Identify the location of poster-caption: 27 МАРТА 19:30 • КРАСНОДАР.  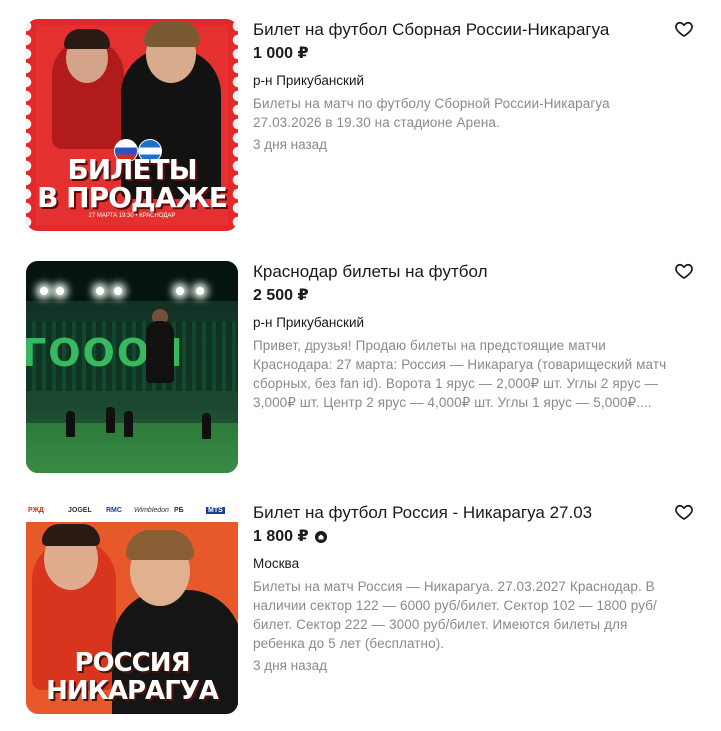
(132, 216).